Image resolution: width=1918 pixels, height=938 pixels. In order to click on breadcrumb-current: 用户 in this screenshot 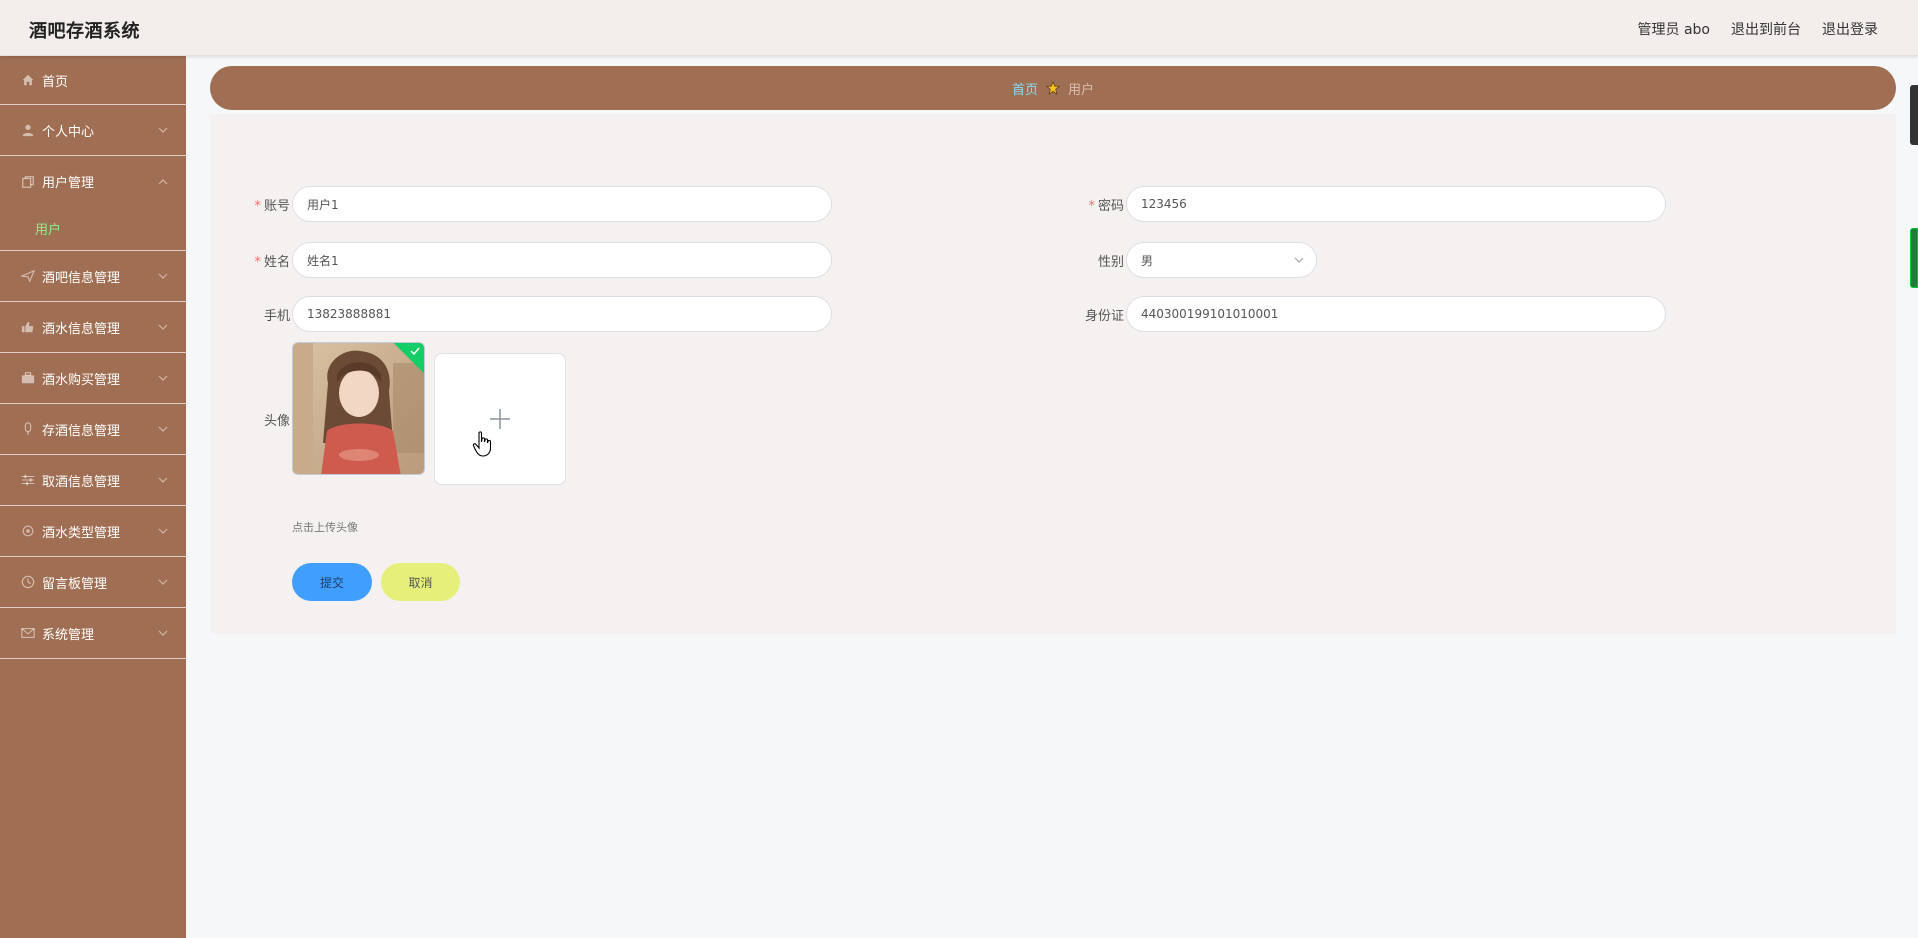, I will do `click(1081, 90)`.